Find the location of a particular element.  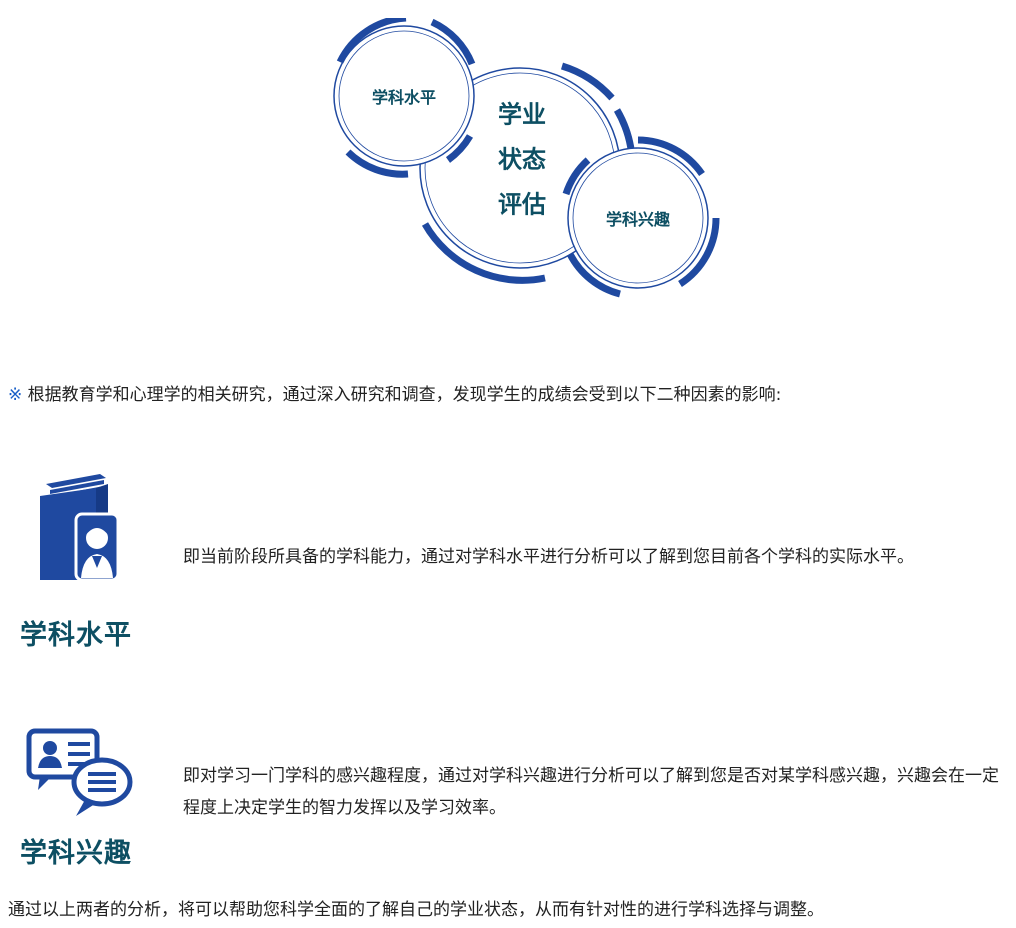

note-mark: ※ is located at coordinates (15, 395).